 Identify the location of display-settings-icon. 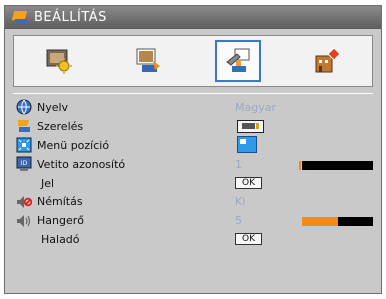
(148, 60).